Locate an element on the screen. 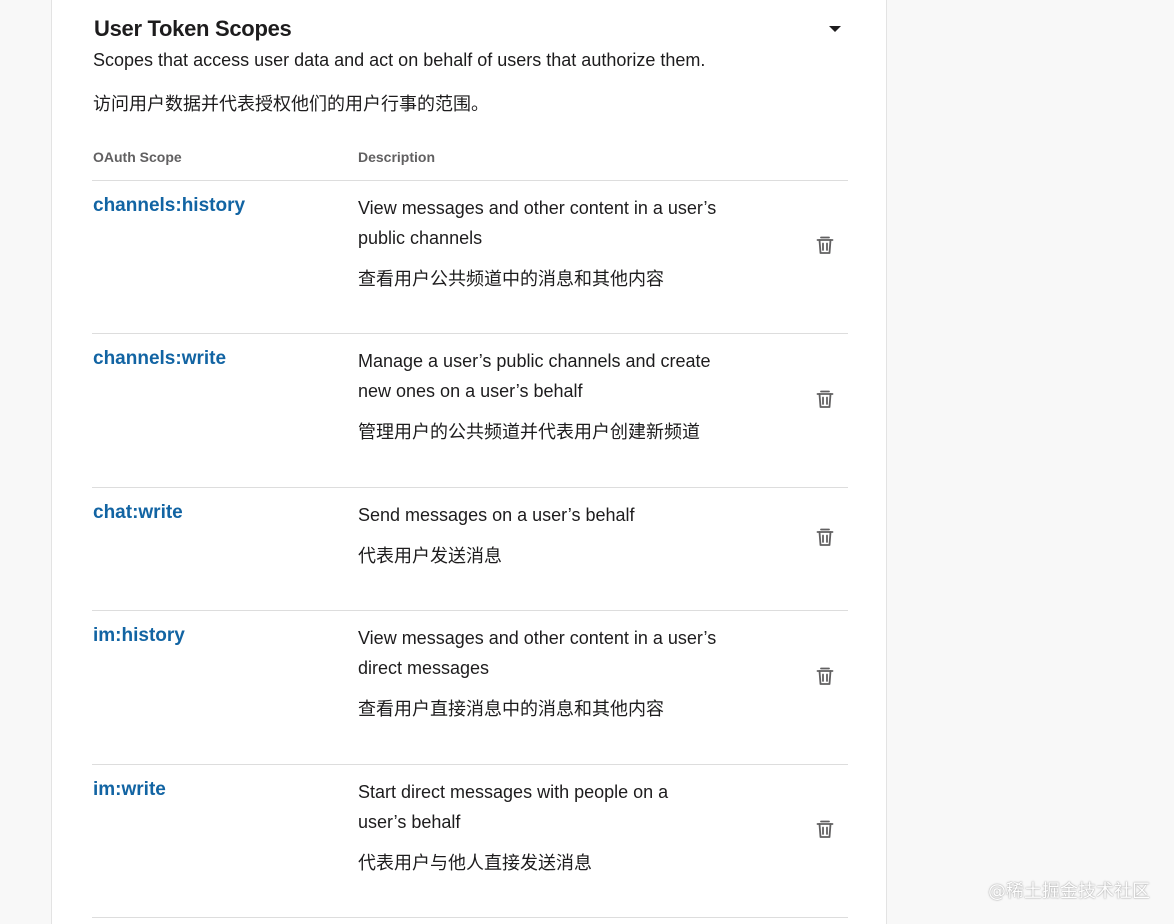 Image resolution: width=1174 pixels, height=924 pixels. table-bottom-divider is located at coordinates (470, 917).